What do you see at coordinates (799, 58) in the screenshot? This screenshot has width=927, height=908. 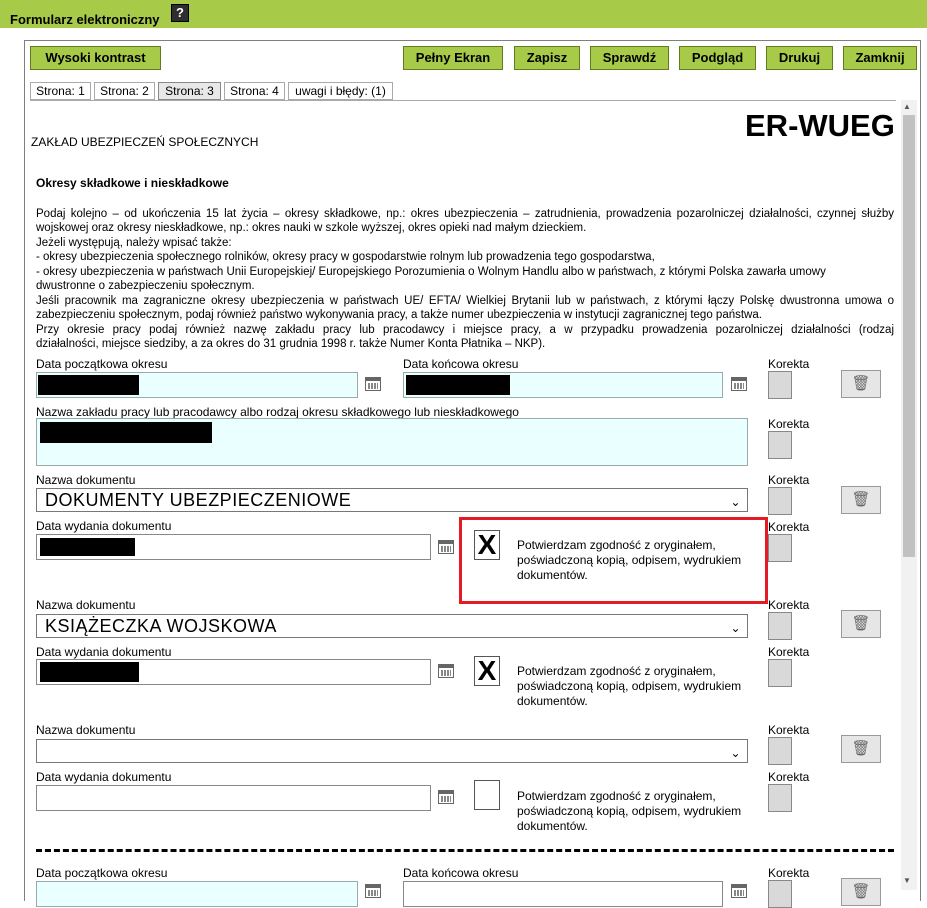 I see `print-button: Drukuj` at bounding box center [799, 58].